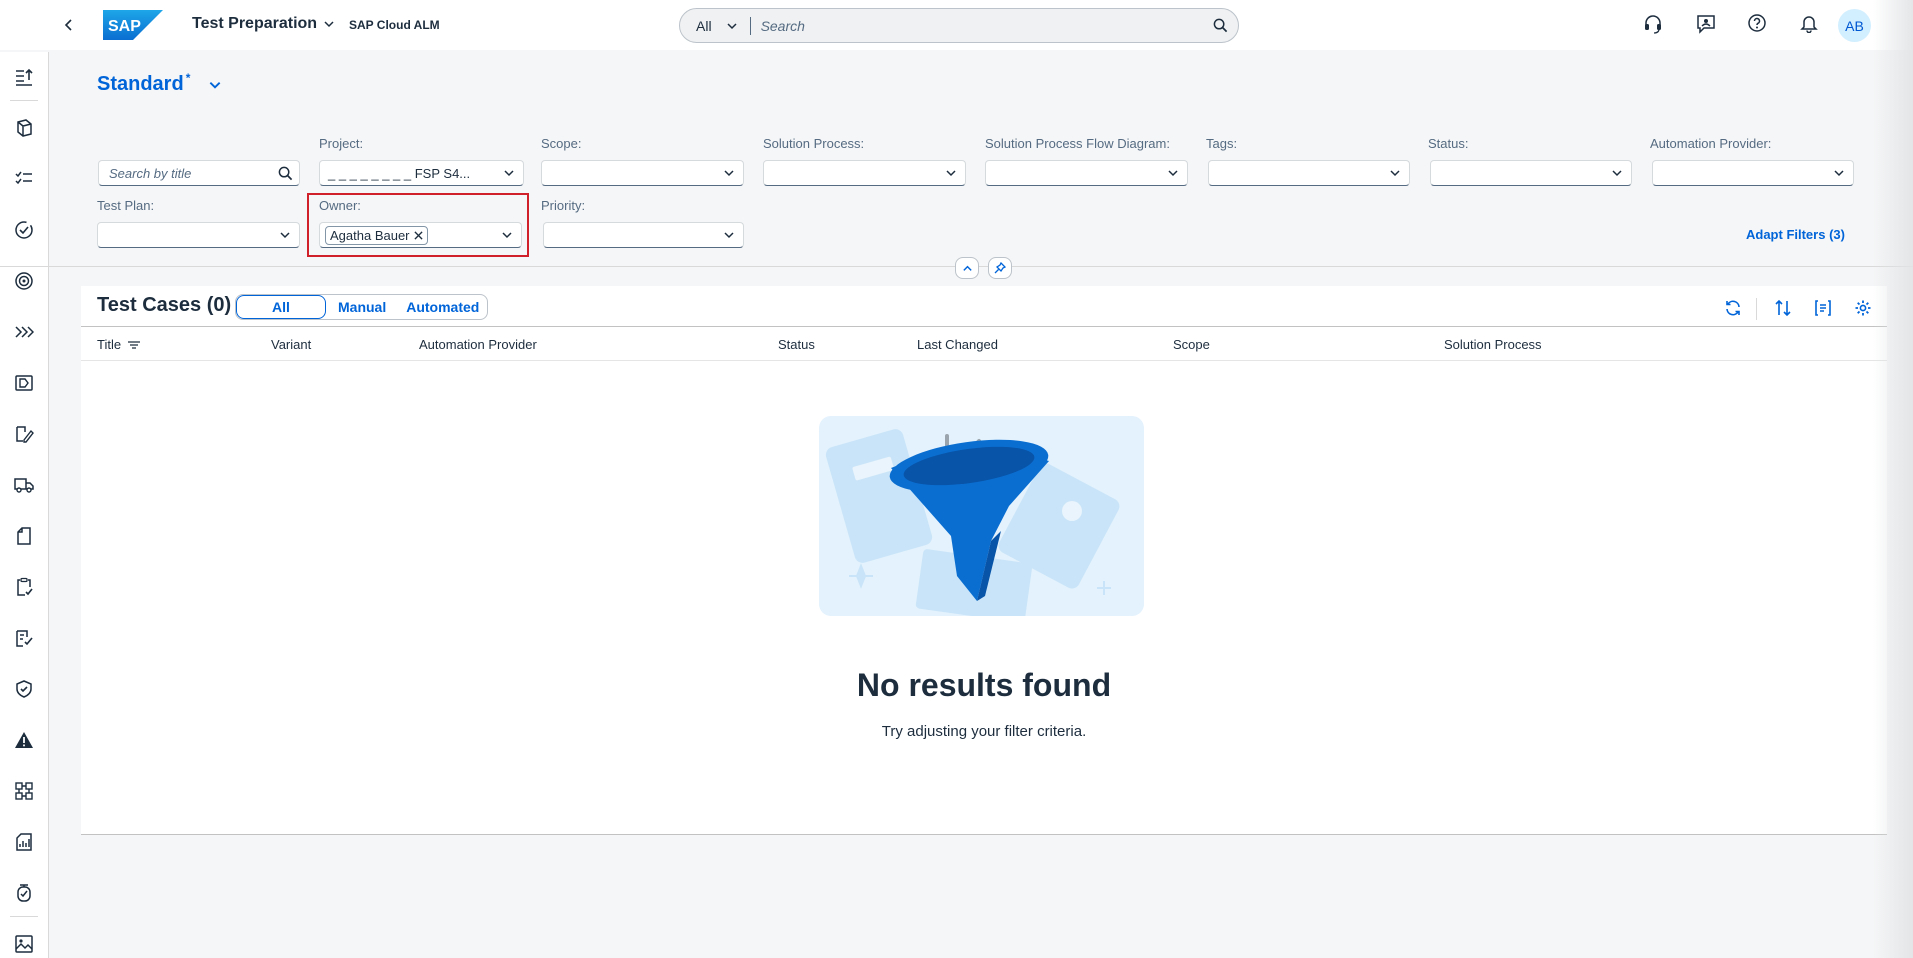 The height and width of the screenshot is (958, 1913). What do you see at coordinates (23, 485) in the screenshot?
I see `nav-transport-icon` at bounding box center [23, 485].